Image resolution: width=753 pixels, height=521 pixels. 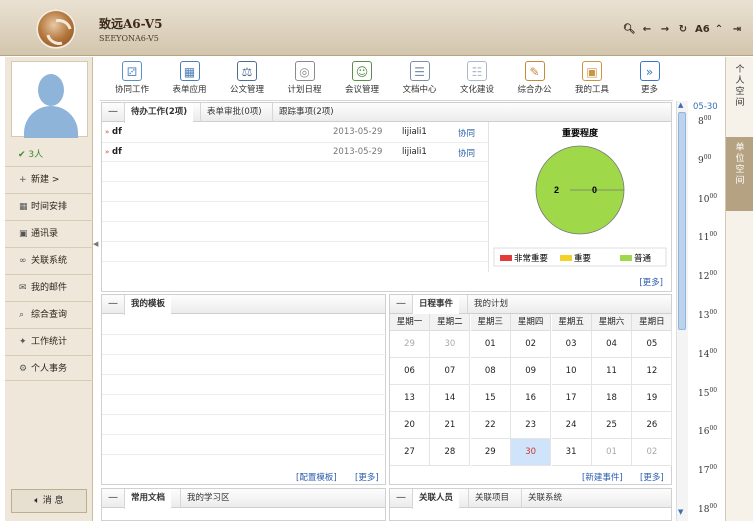 What do you see at coordinates (410, 371) in the screenshot?
I see `calendar-day: 06` at bounding box center [410, 371].